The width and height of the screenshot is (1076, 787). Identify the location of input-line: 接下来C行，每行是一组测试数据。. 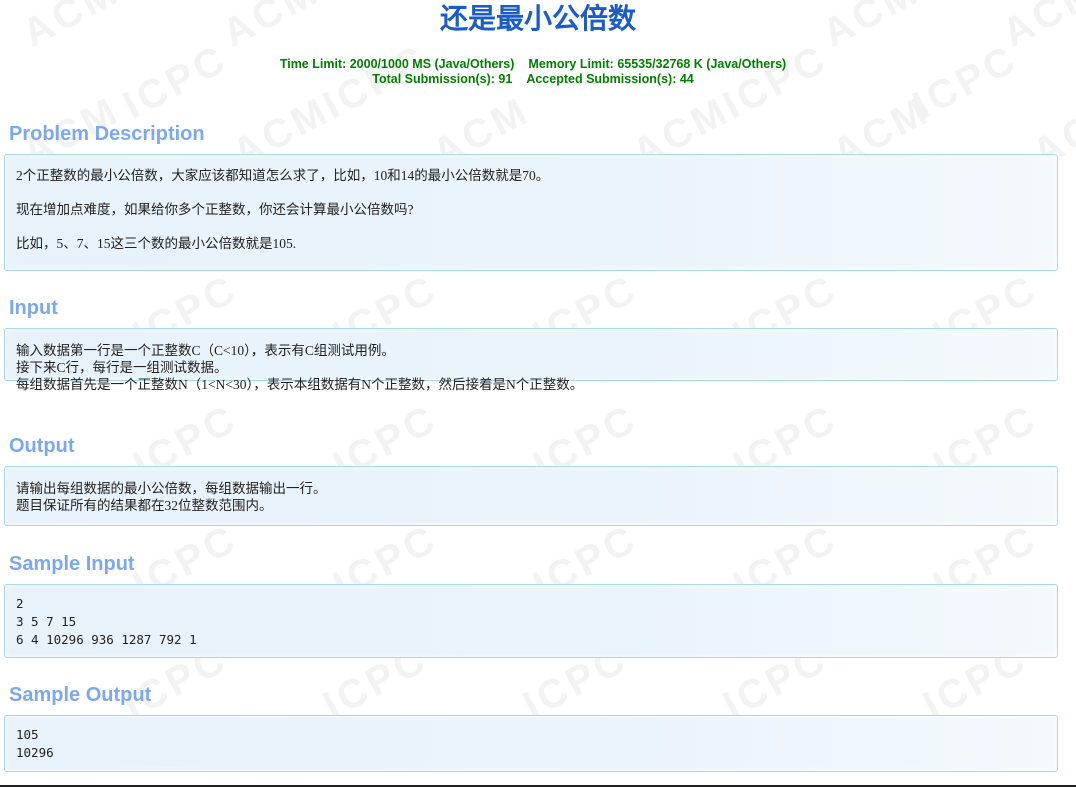
(122, 367).